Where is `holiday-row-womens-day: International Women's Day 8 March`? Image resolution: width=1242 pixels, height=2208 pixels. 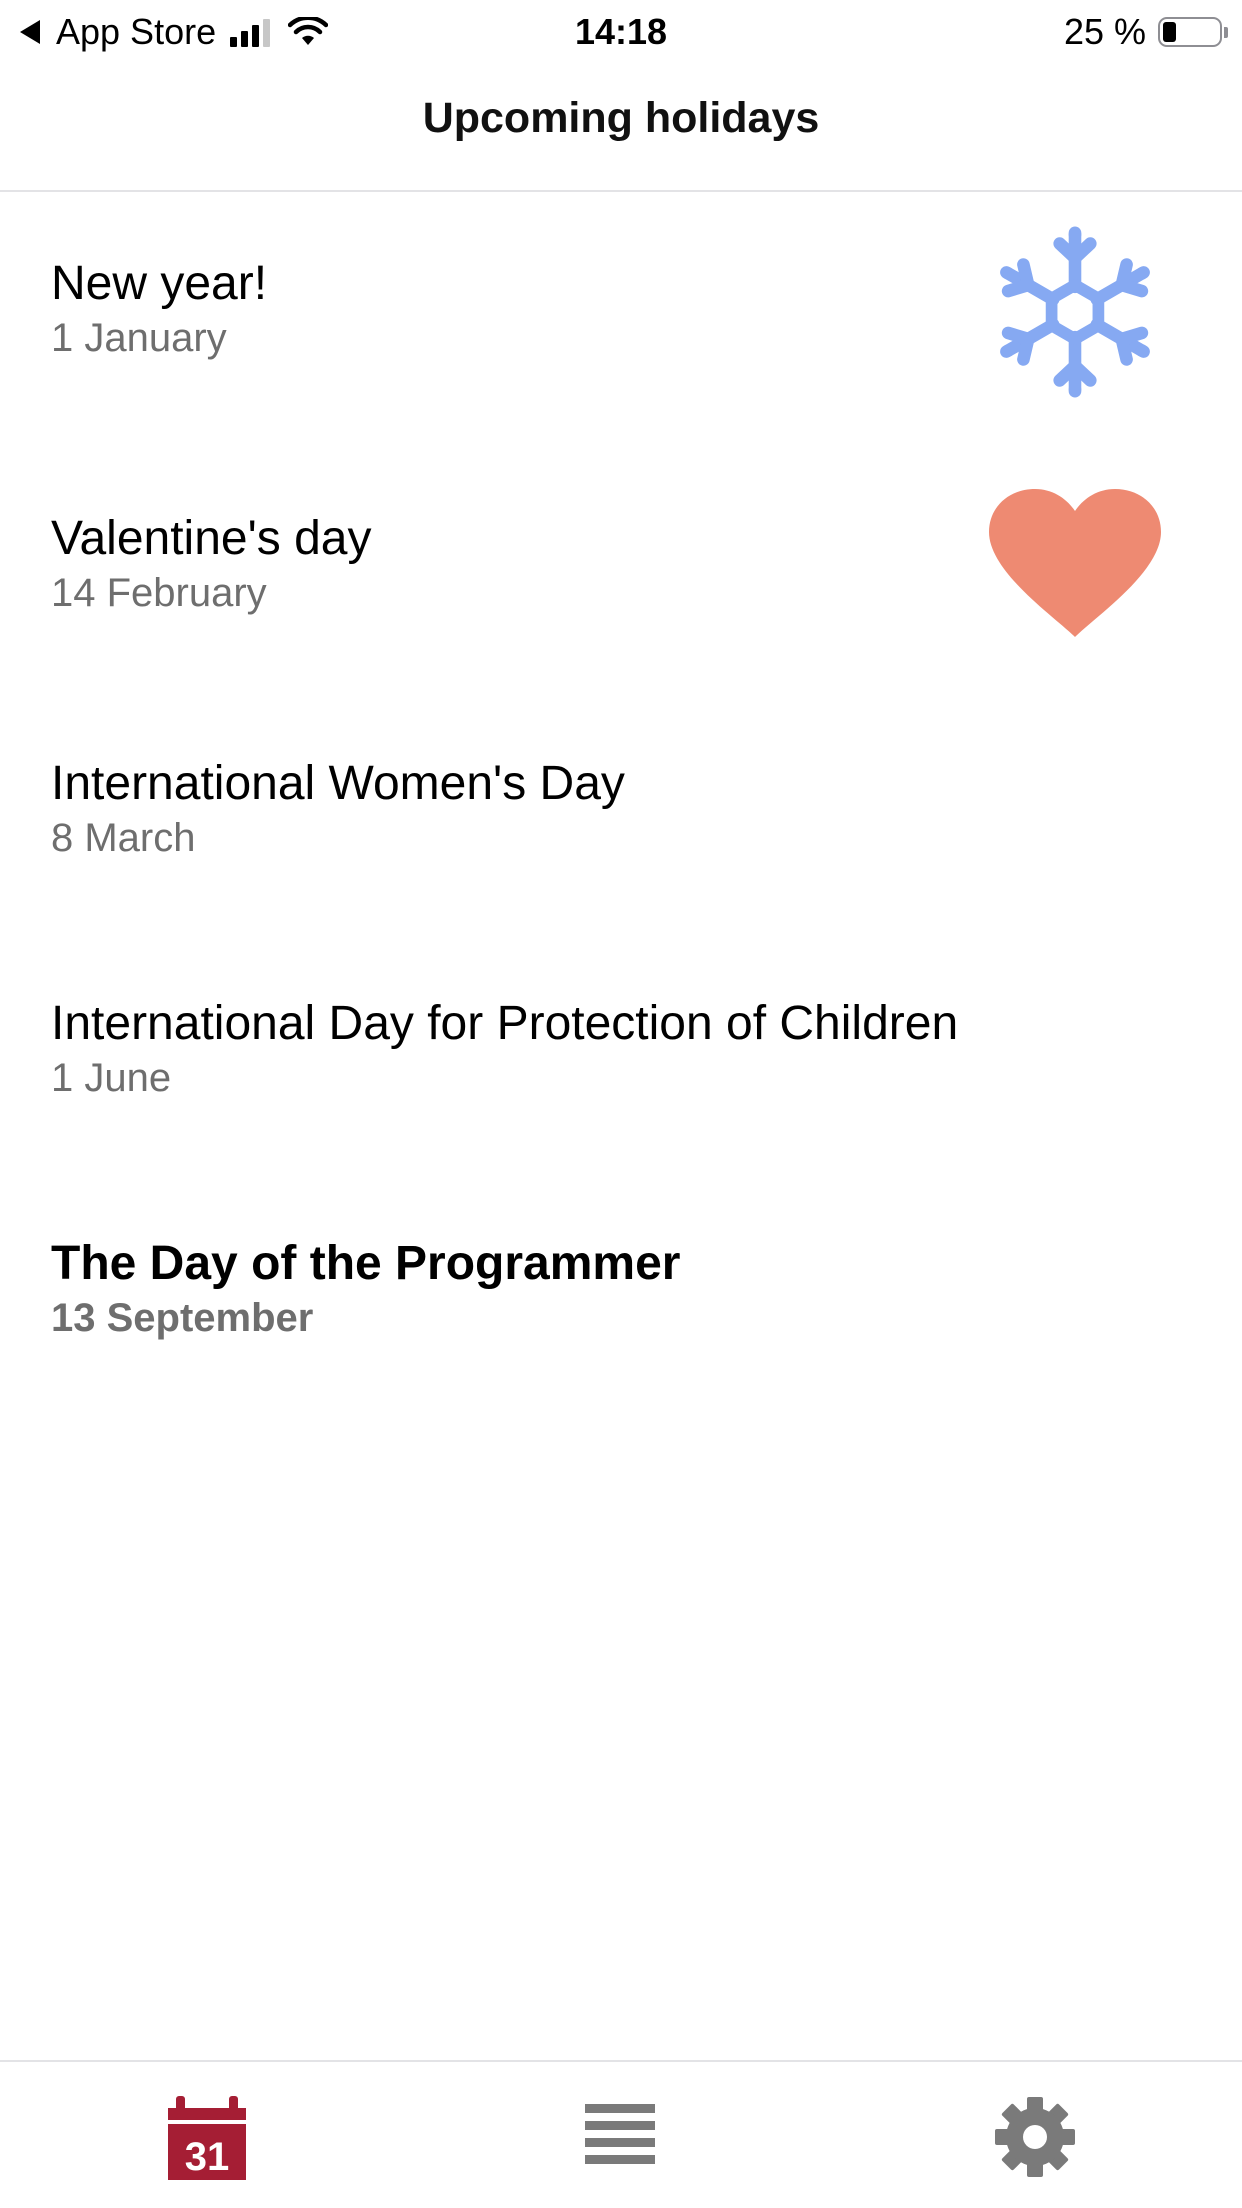 holiday-row-womens-day: International Women's Day 8 March is located at coordinates (621, 812).